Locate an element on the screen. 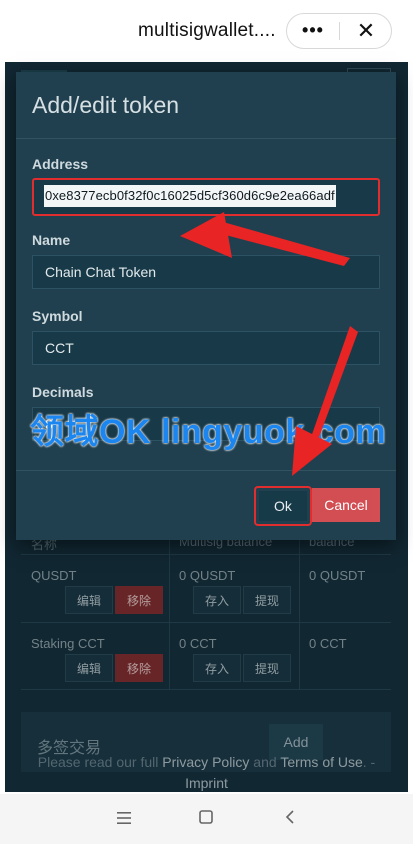  ok-button-highlight: Ok is located at coordinates (283, 506).